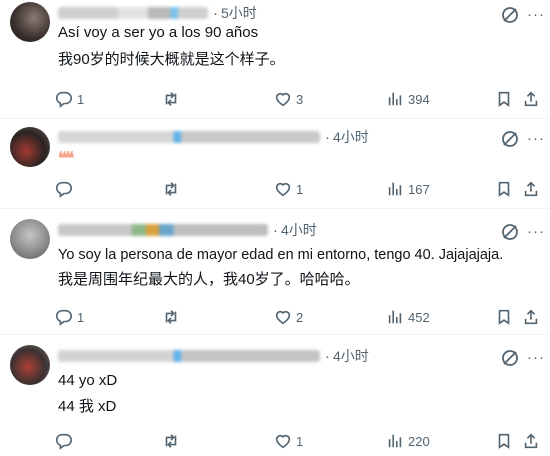 This screenshot has width=550, height=456. Describe the element at coordinates (171, 59) in the screenshot. I see `reply-text-translation: 我90岁的时候大概就是这个样子。` at that location.